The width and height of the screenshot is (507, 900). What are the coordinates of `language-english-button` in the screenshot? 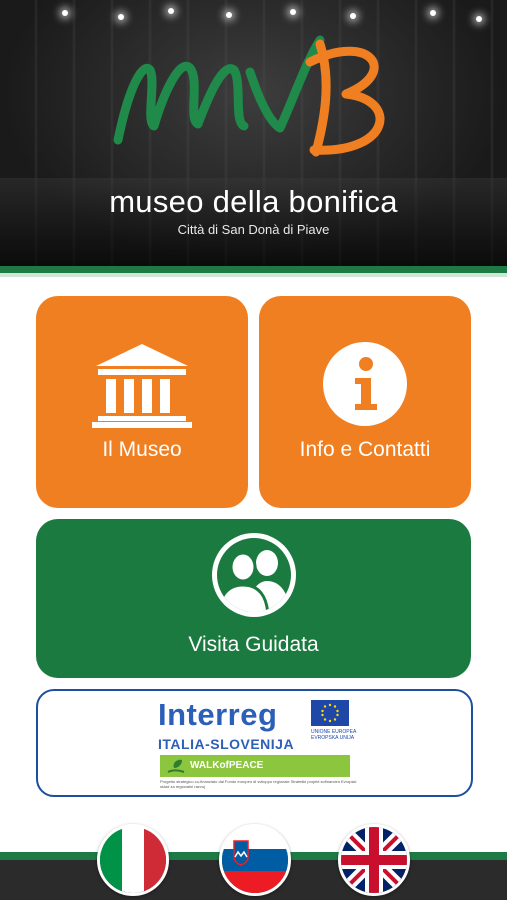 It's located at (374, 860).